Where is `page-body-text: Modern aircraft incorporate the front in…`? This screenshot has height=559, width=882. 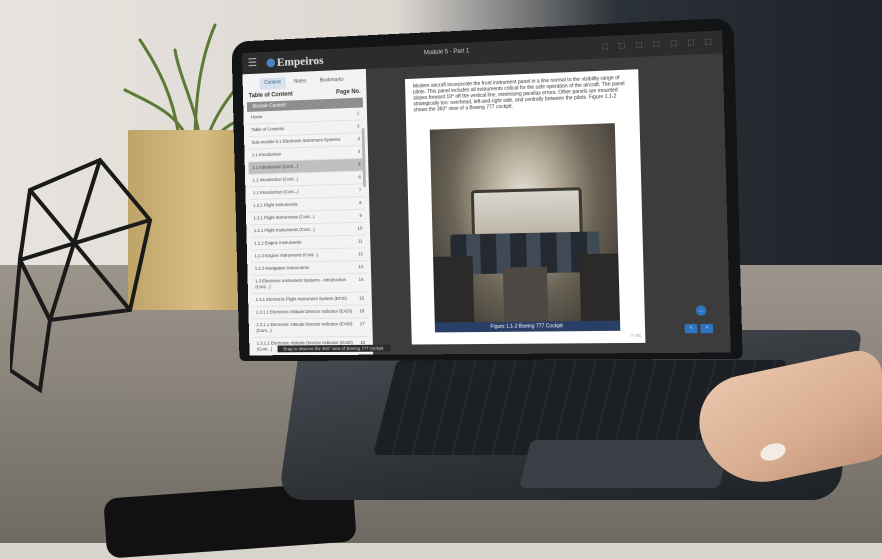 page-body-text: Modern aircraft incorporate the front in… is located at coordinates (518, 94).